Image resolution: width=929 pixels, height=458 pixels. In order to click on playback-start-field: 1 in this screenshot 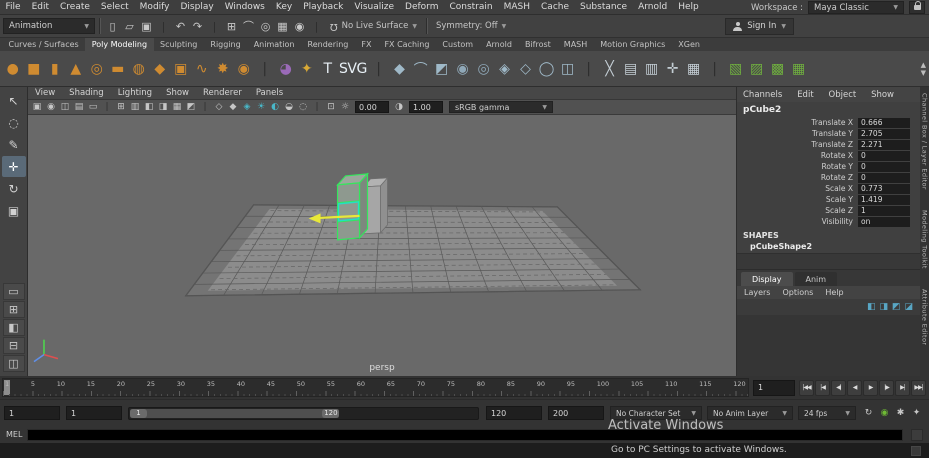, I will do `click(94, 413)`.